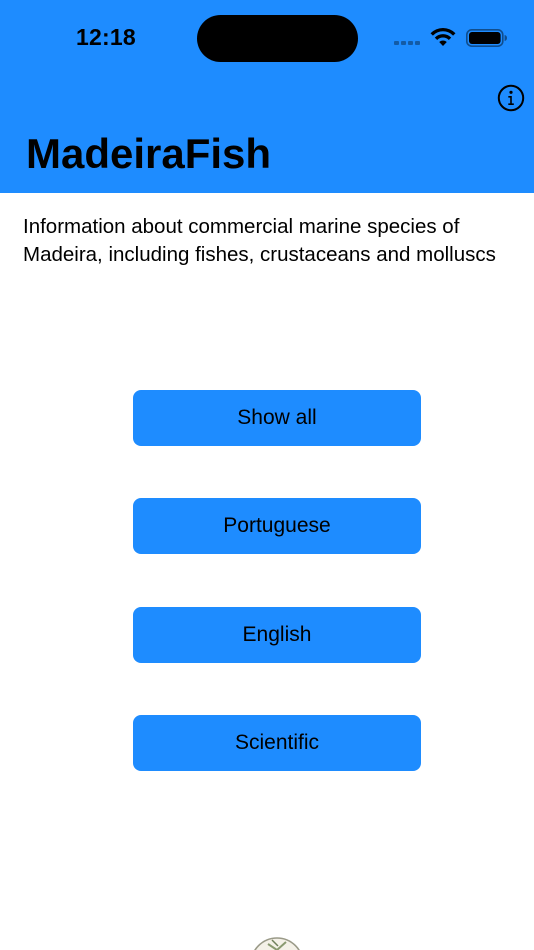 This screenshot has height=950, width=534. Describe the element at coordinates (149, 153) in the screenshot. I see `page-title: MadeiraFish` at that location.